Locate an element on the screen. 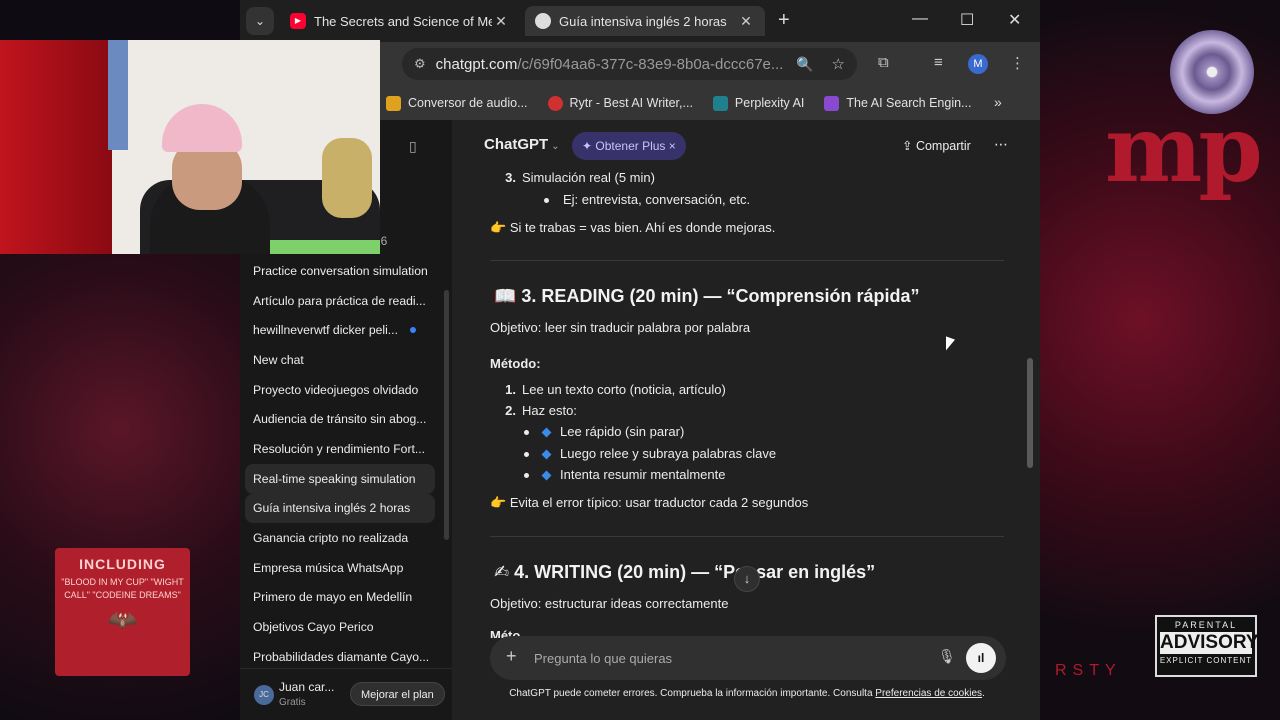 The width and height of the screenshot is (1280, 720). sparkle-icon: ✦ is located at coordinates (589, 146).